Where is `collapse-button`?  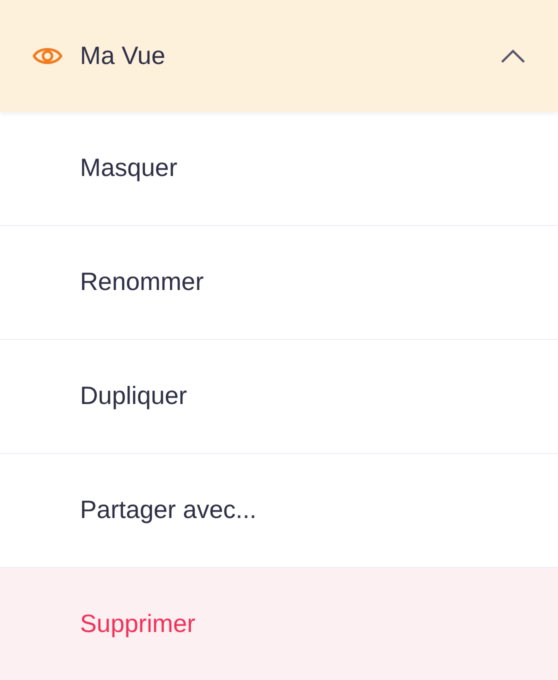 collapse-button is located at coordinates (513, 56).